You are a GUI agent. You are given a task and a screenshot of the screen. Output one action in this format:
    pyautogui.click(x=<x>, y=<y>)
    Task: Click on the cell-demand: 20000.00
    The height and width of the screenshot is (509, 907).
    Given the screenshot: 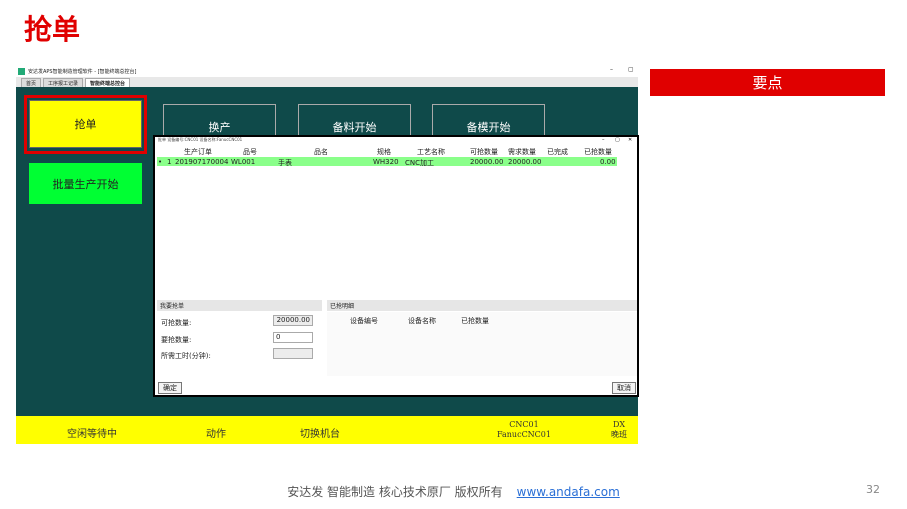 What is the action you would take?
    pyautogui.click(x=525, y=162)
    